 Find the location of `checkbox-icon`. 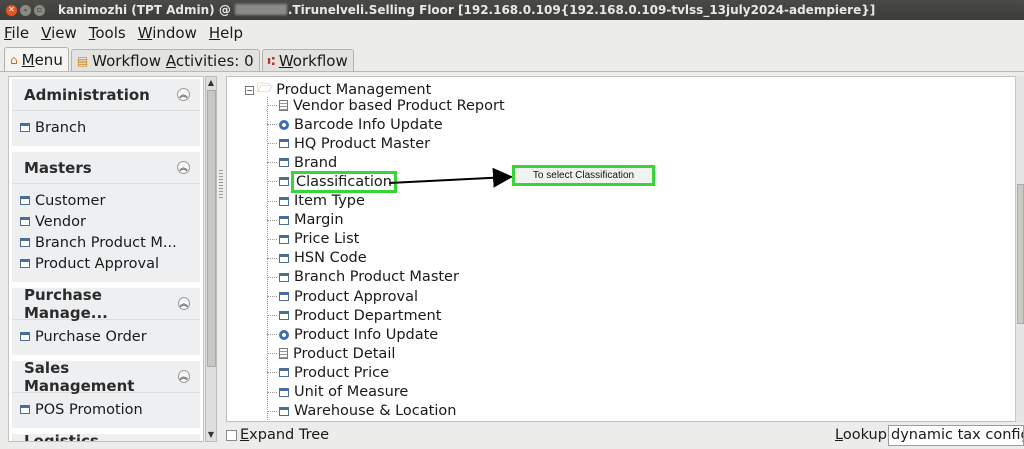

checkbox-icon is located at coordinates (231, 435).